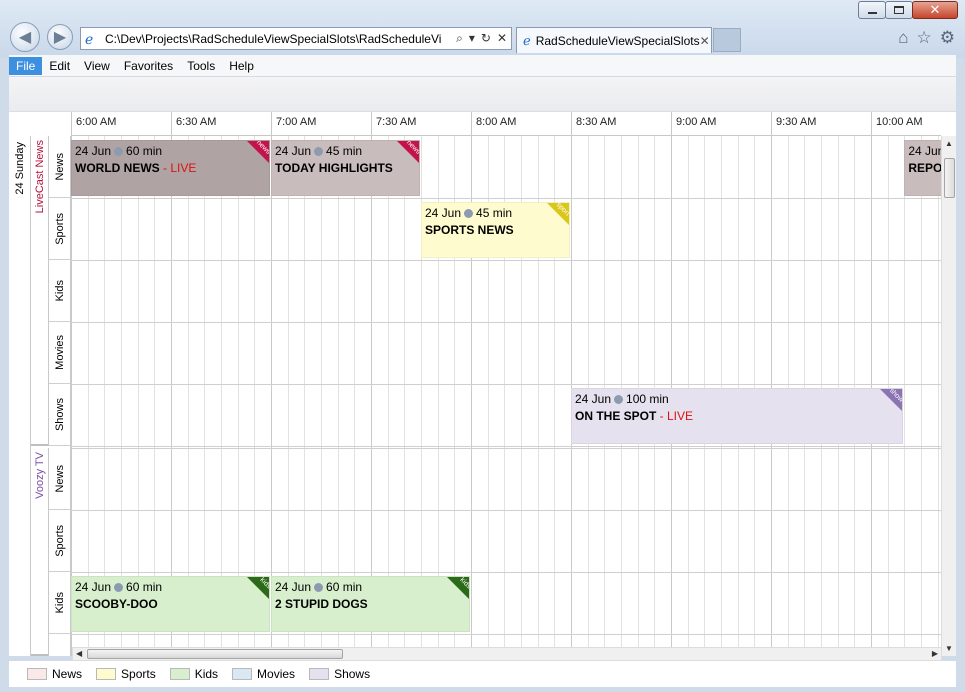 The width and height of the screenshot is (965, 692). I want to click on close-window-button: ✕, so click(935, 10).